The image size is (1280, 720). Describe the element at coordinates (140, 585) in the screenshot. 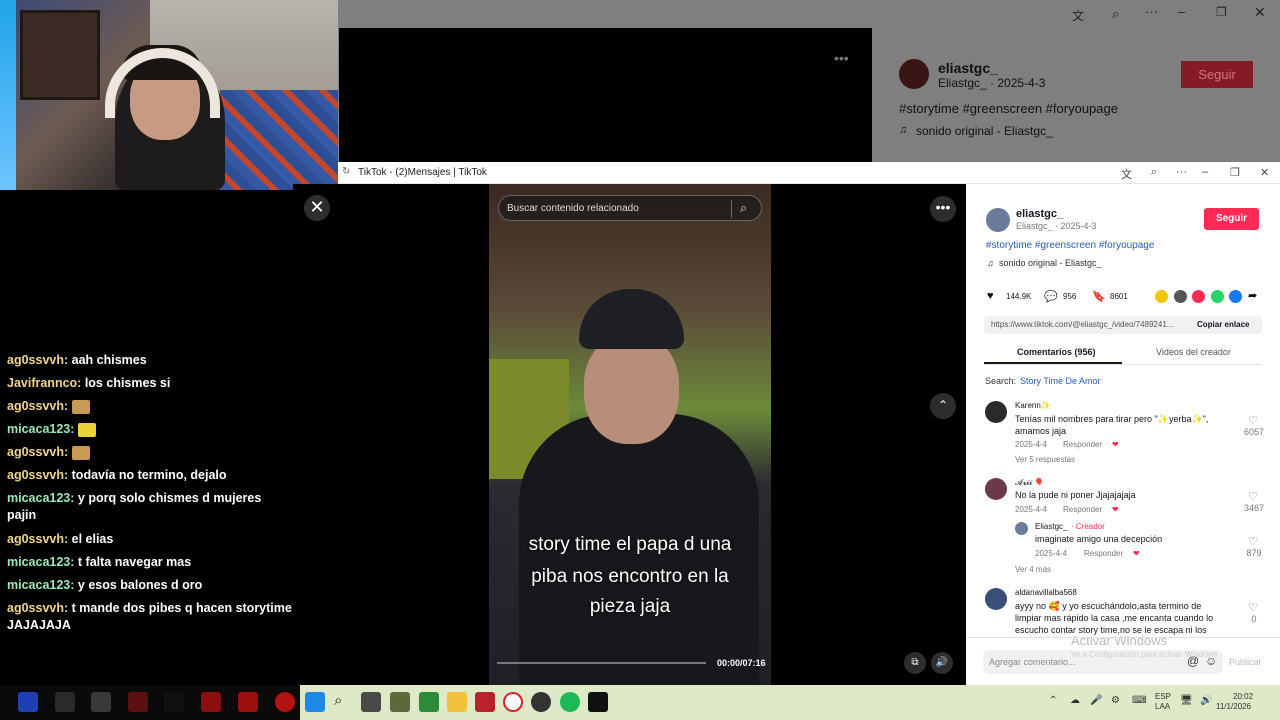

I see `chat-text: y esos balones d oro` at that location.